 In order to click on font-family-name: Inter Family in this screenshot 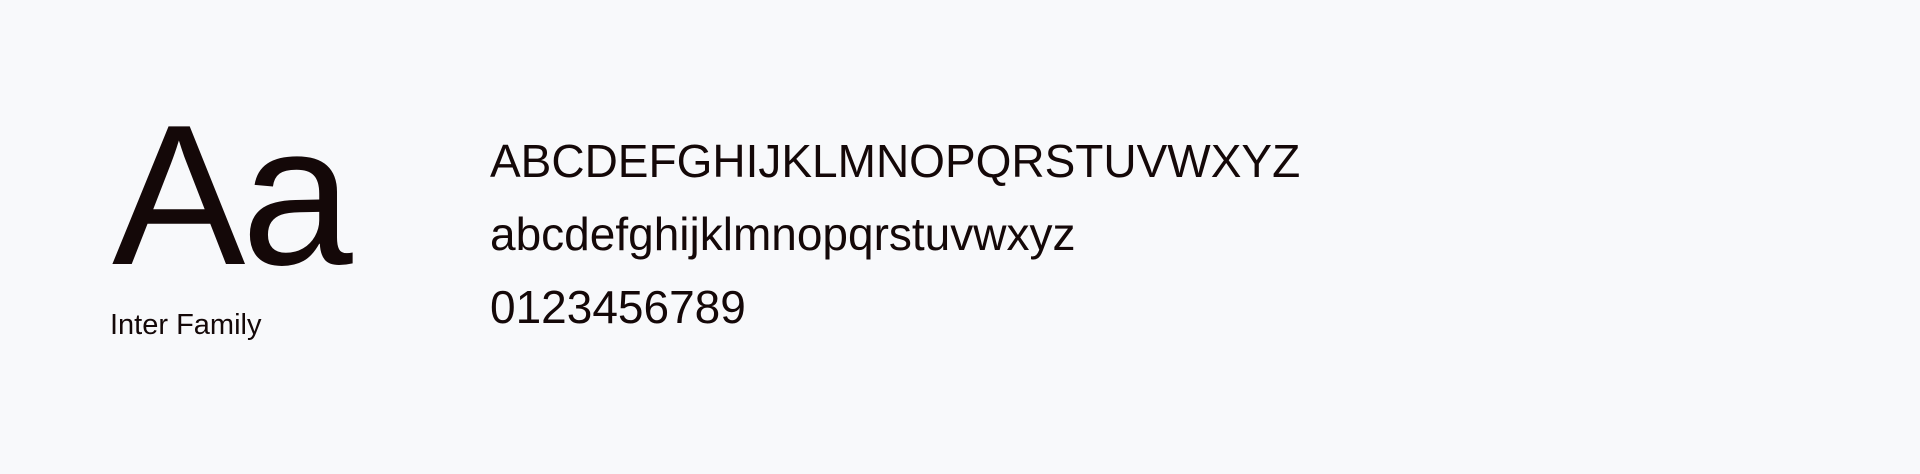, I will do `click(186, 325)`.